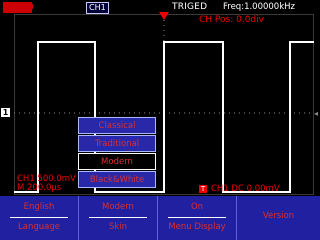  I want to click on skin-popup-menu: Classical Traditional Modern Black&White, so click(118, 153).